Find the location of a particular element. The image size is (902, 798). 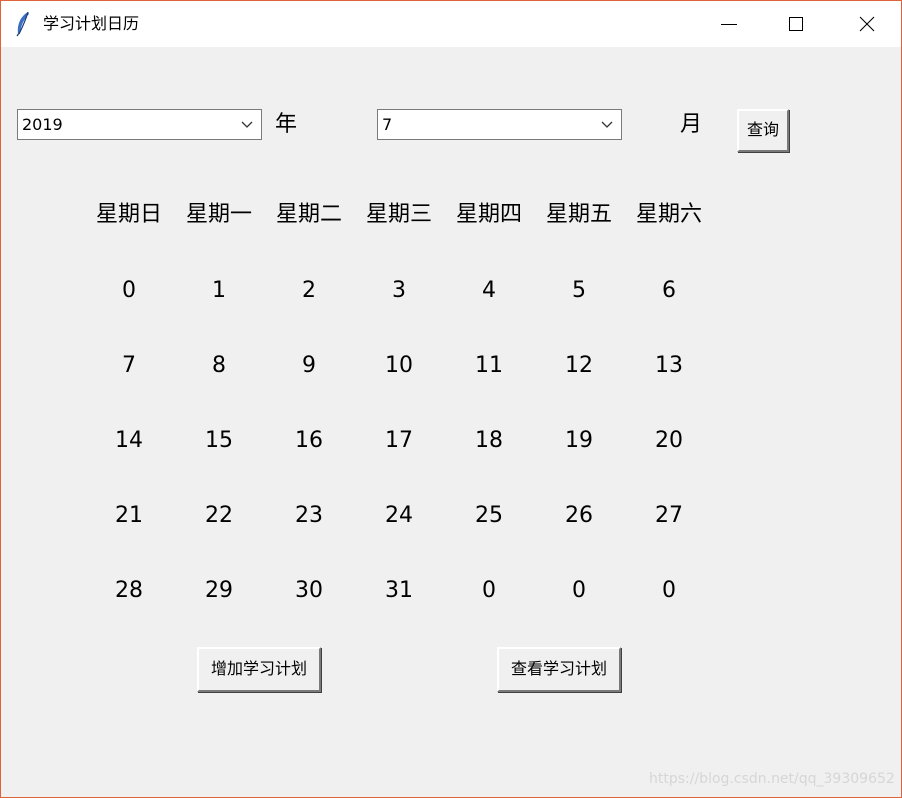

day-cell: 2 is located at coordinates (309, 290).